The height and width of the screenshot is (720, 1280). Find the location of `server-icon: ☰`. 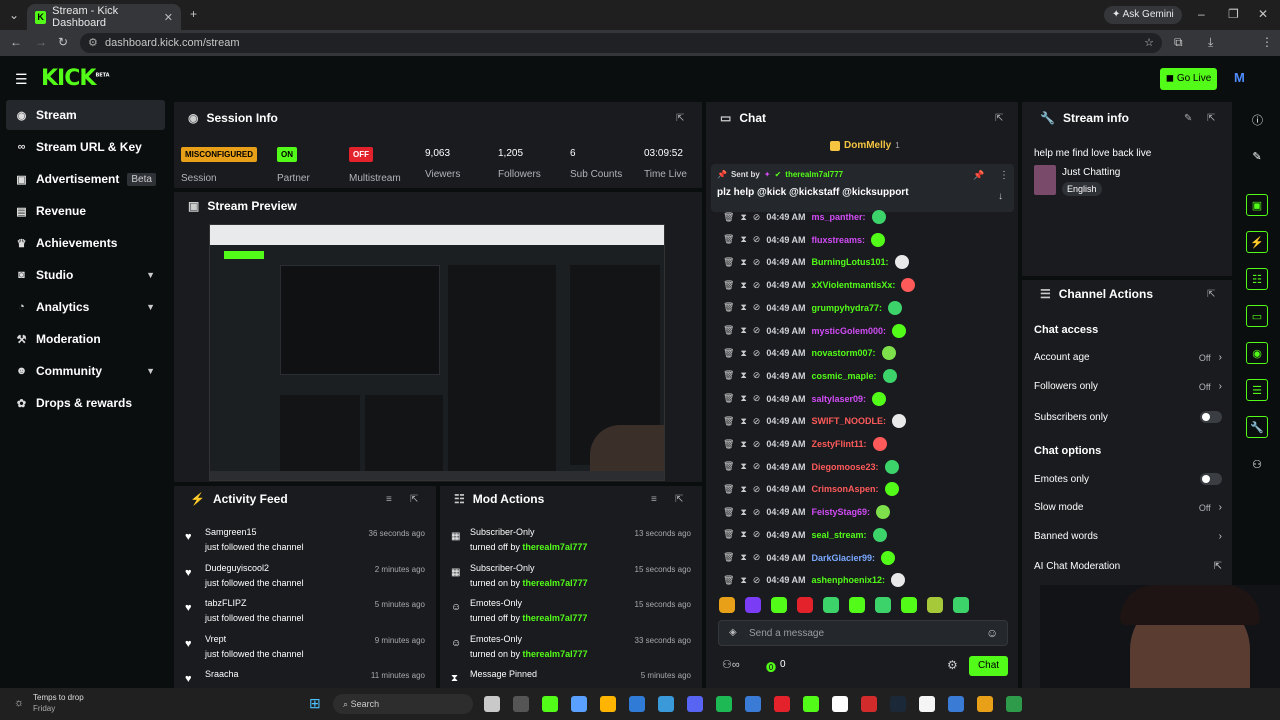

server-icon: ☰ is located at coordinates (1257, 390).